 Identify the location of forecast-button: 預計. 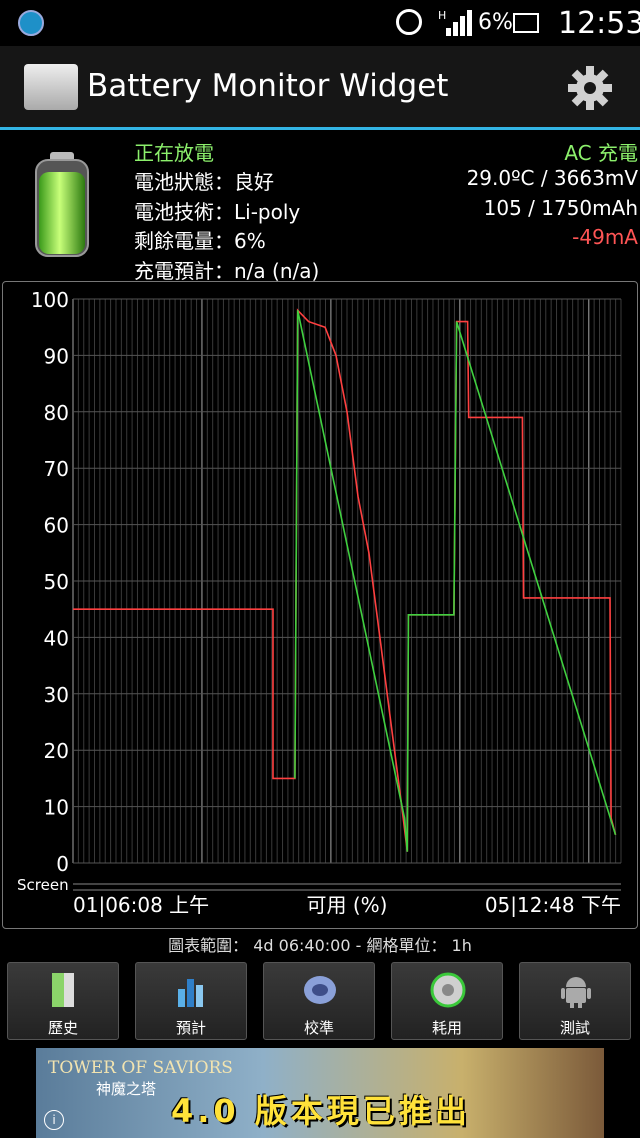
(191, 1001).